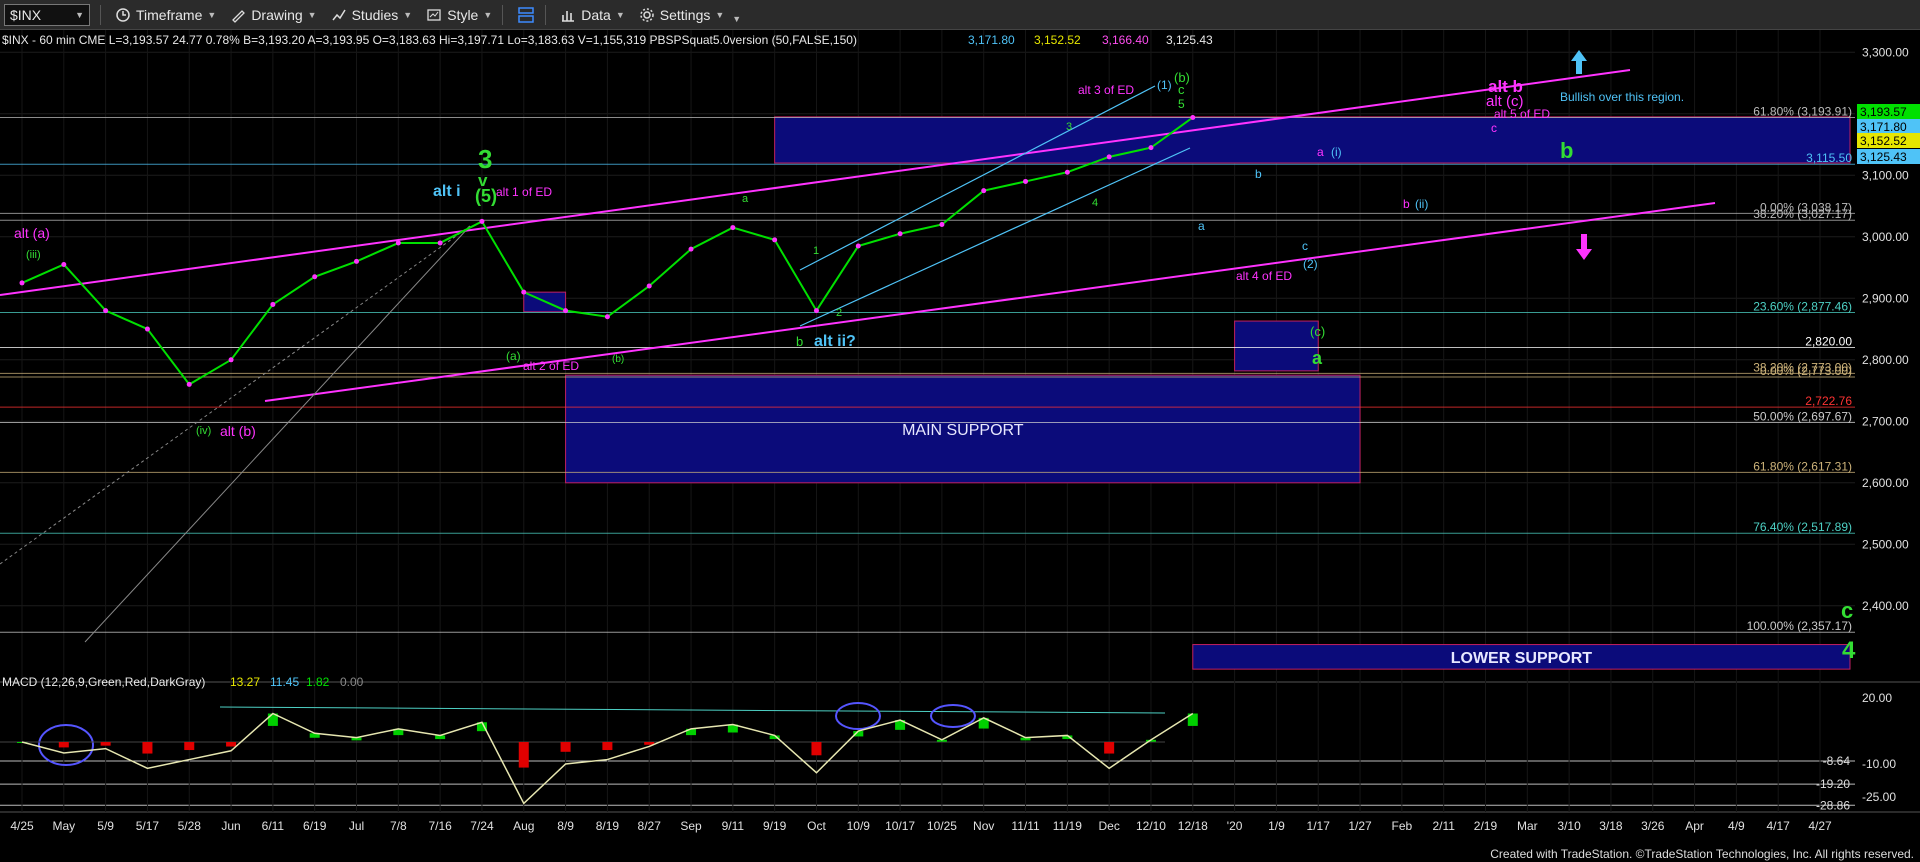 This screenshot has height=862, width=1920. Describe the element at coordinates (1885, 175) in the screenshot. I see `price-tick-label: 3,100.00` at that location.